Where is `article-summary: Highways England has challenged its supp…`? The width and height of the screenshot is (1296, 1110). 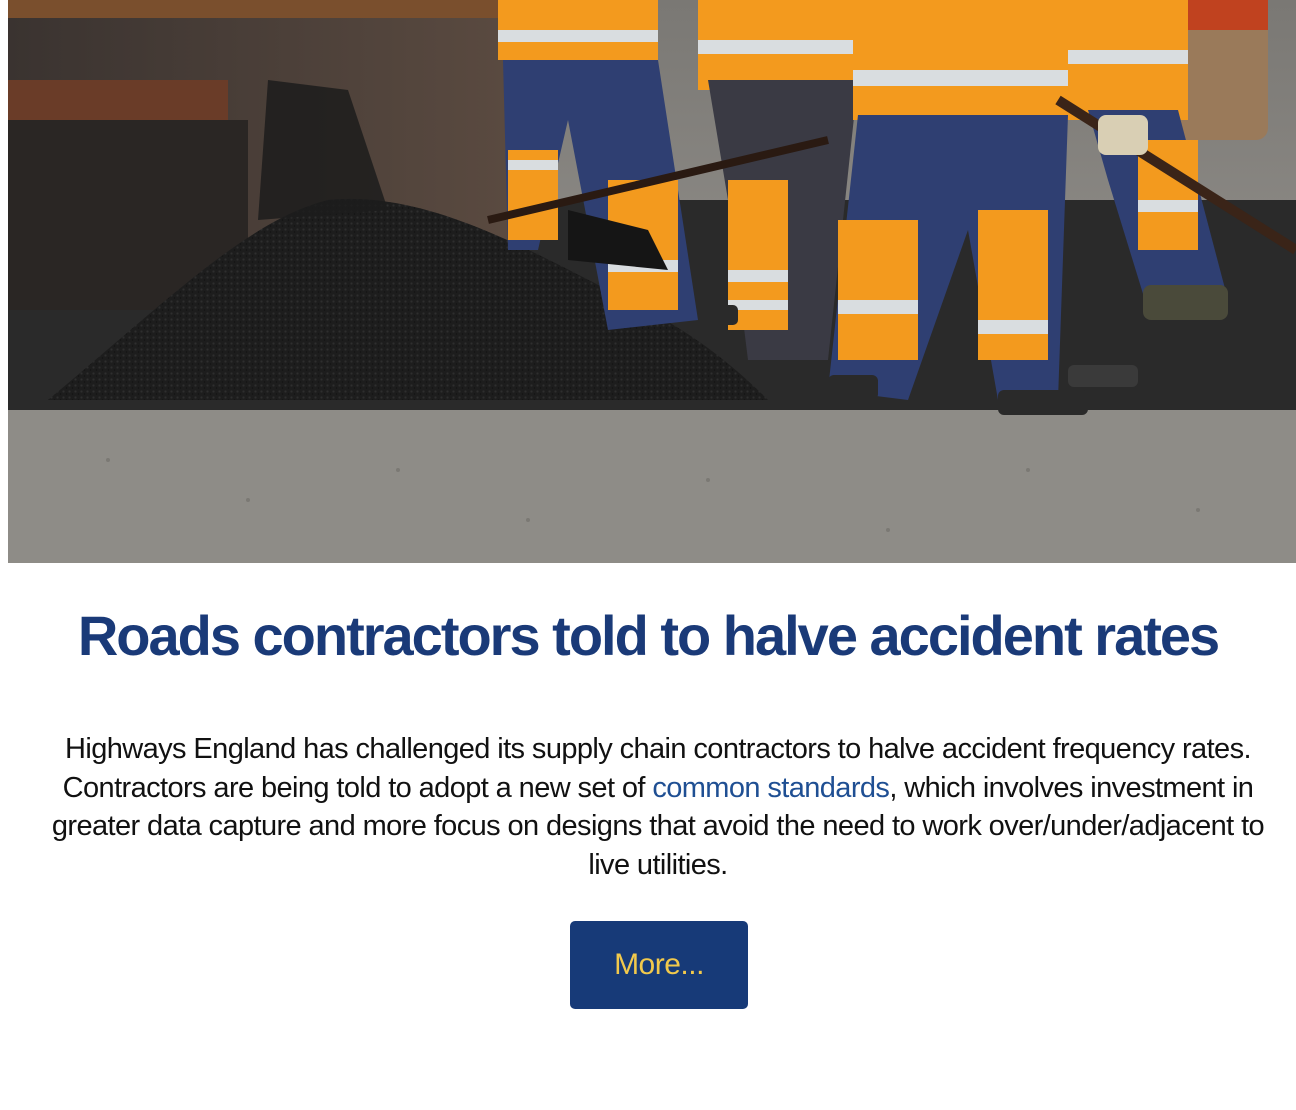 article-summary: Highways England has challenged its supp… is located at coordinates (658, 807).